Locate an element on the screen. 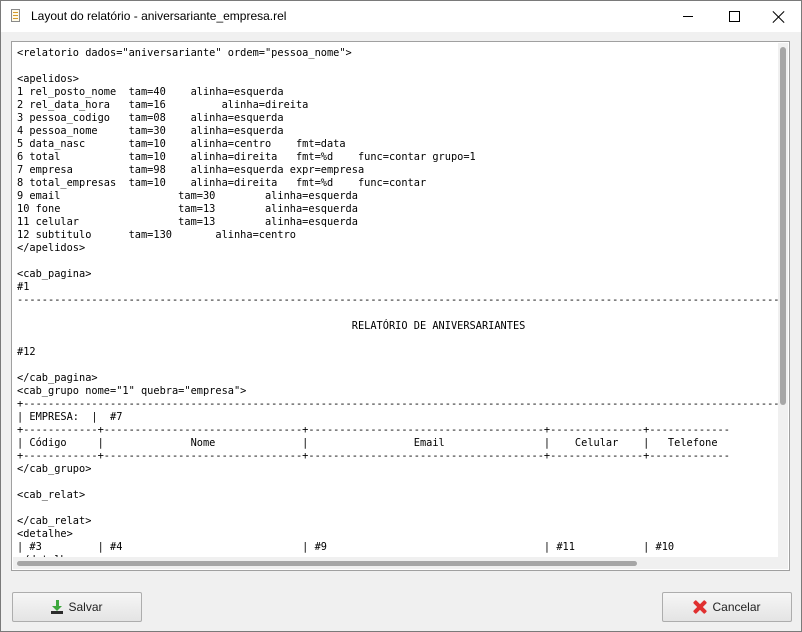 Image resolution: width=802 pixels, height=632 pixels. cancel-button: Cancelar is located at coordinates (727, 607).